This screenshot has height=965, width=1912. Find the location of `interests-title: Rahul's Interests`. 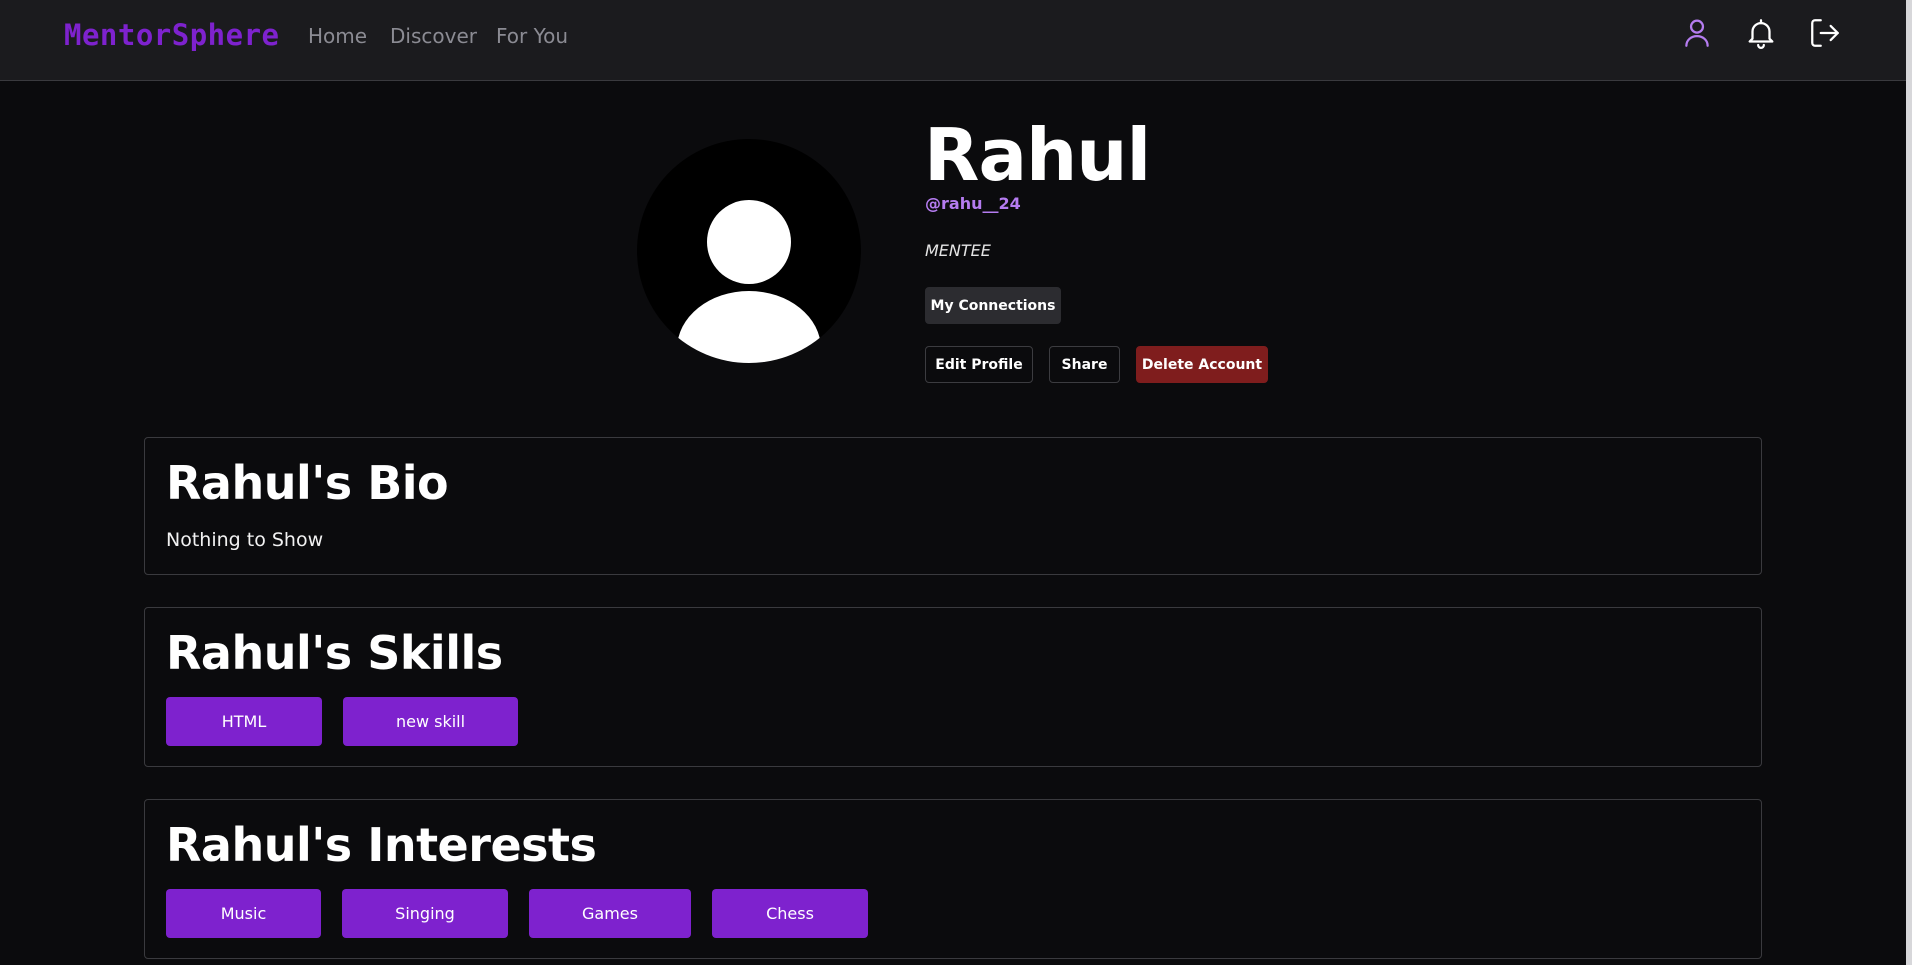

interests-title: Rahul's Interests is located at coordinates (381, 845).